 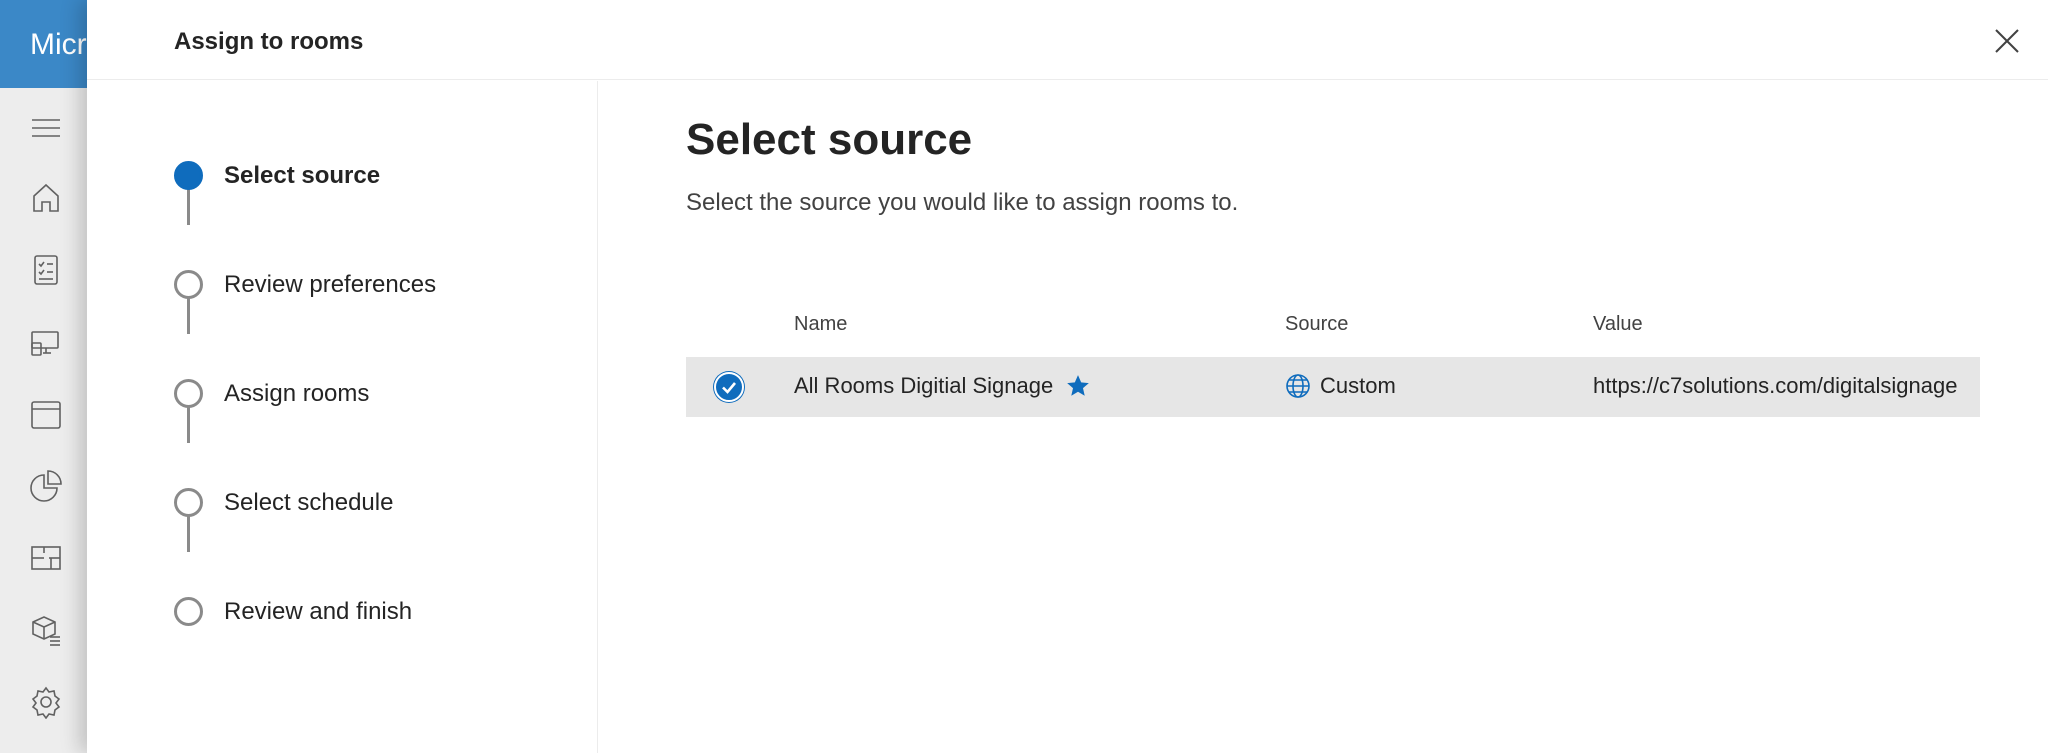 What do you see at coordinates (1078, 386) in the screenshot?
I see `star-icon` at bounding box center [1078, 386].